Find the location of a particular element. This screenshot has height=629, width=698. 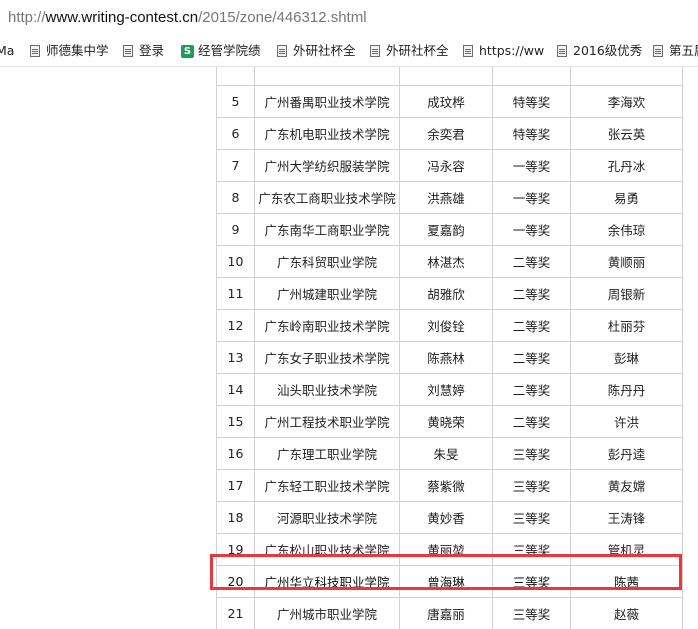

bookmark-item: https://ww is located at coordinates (503, 51).